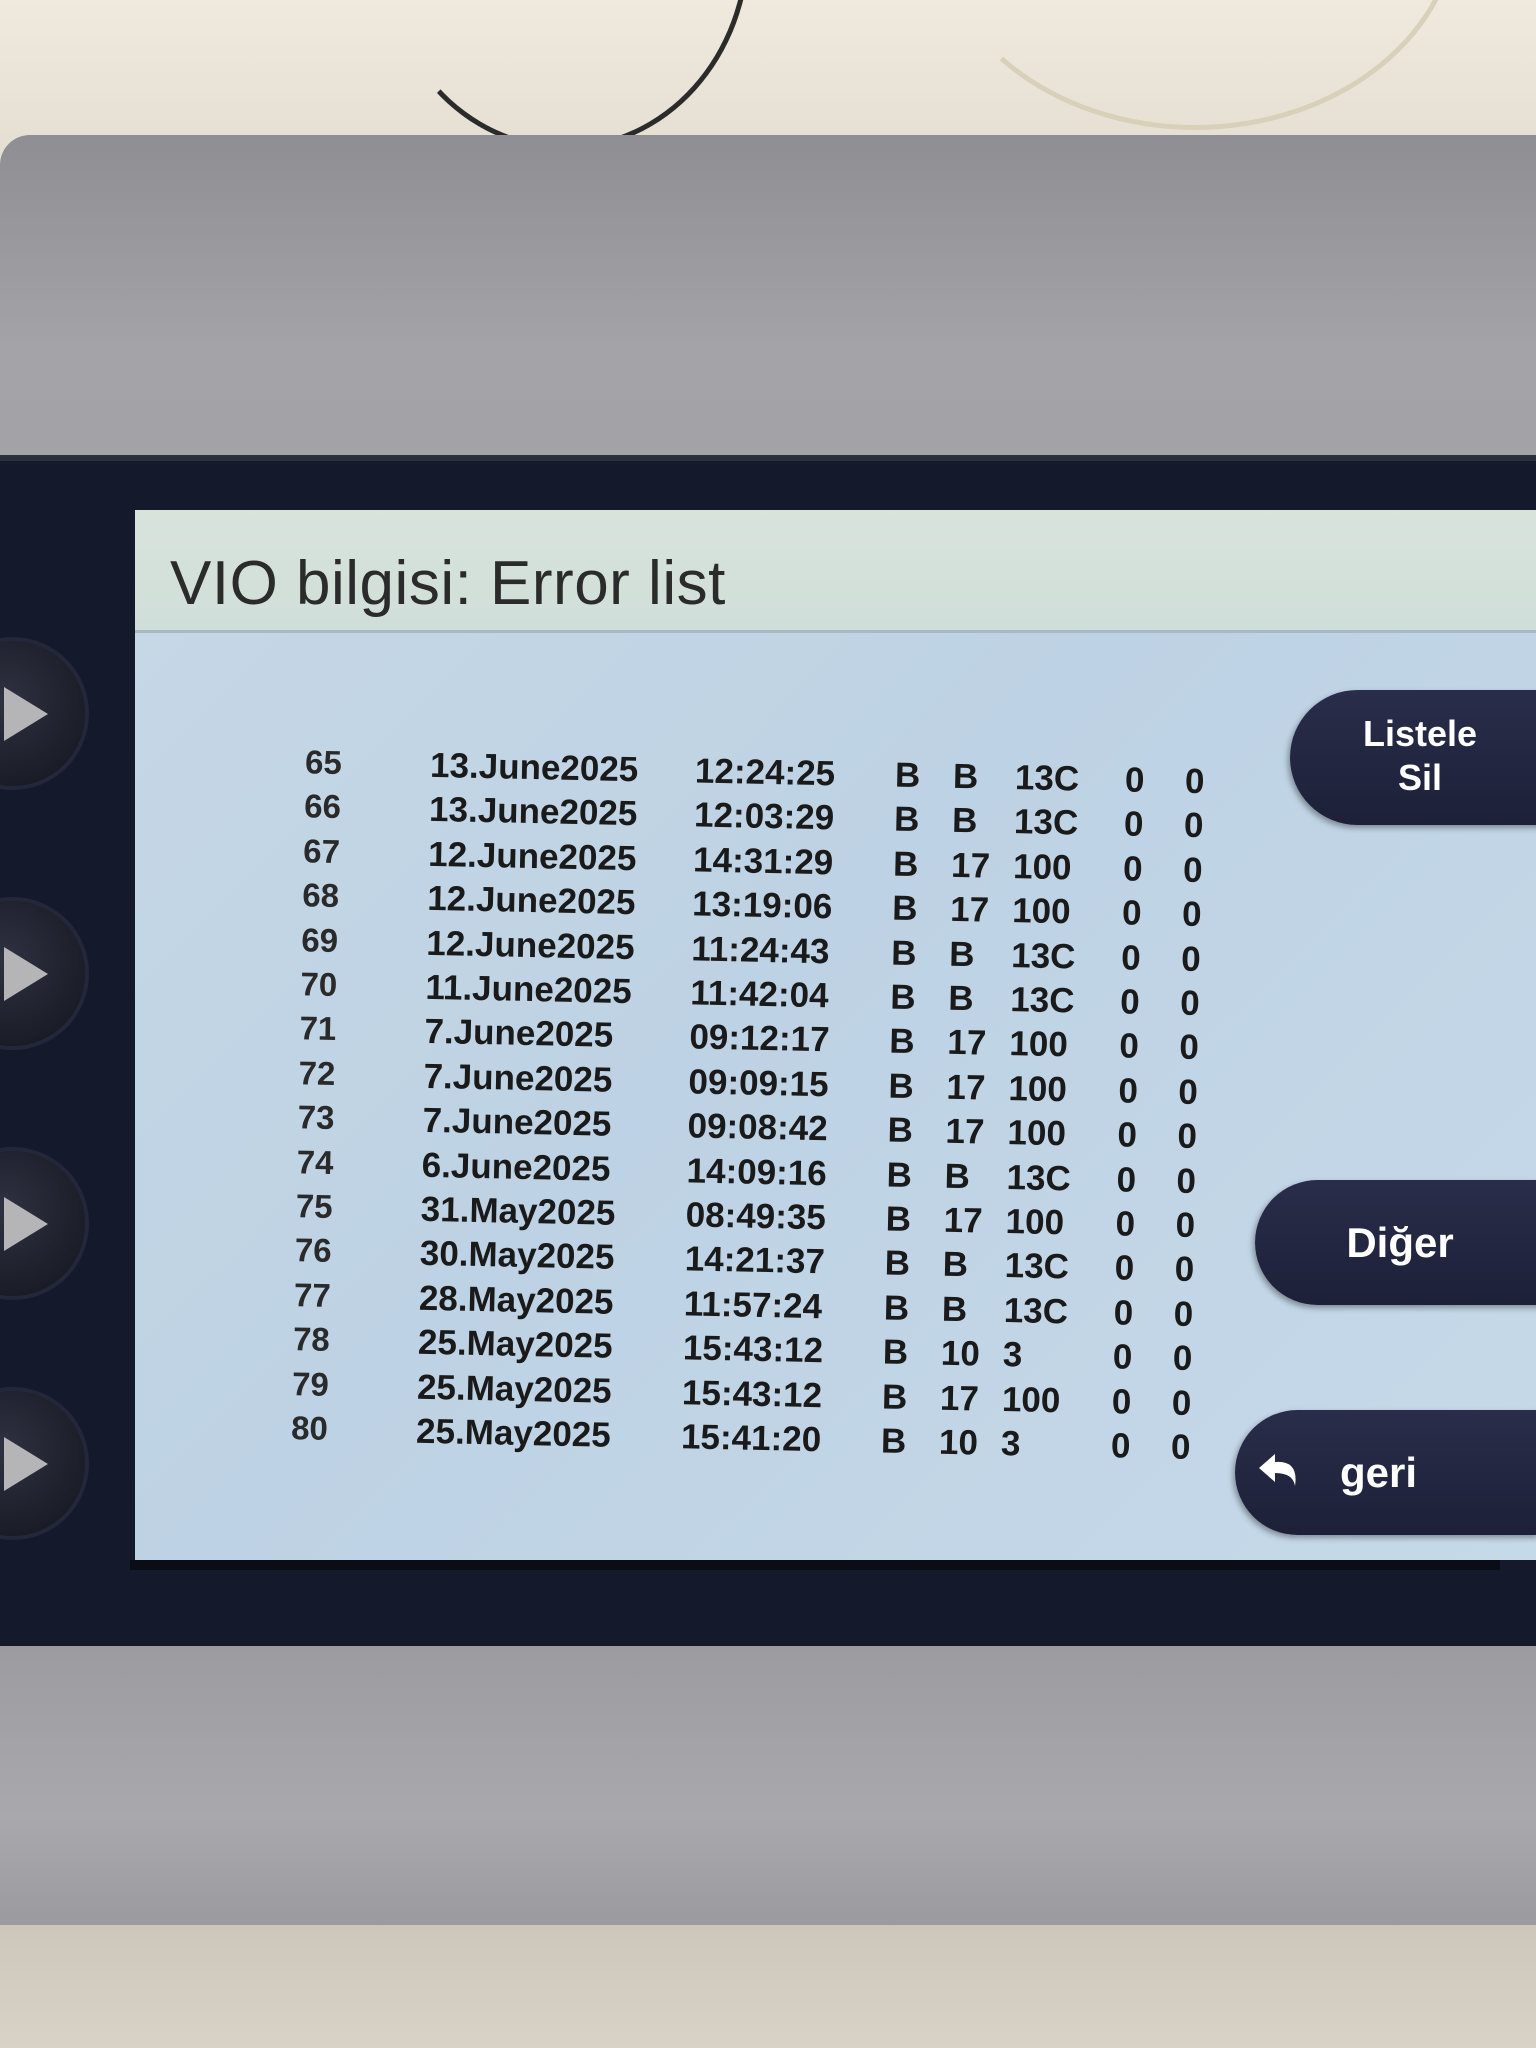  Describe the element at coordinates (762, 905) in the screenshot. I see `error-time: 13:19:06` at that location.